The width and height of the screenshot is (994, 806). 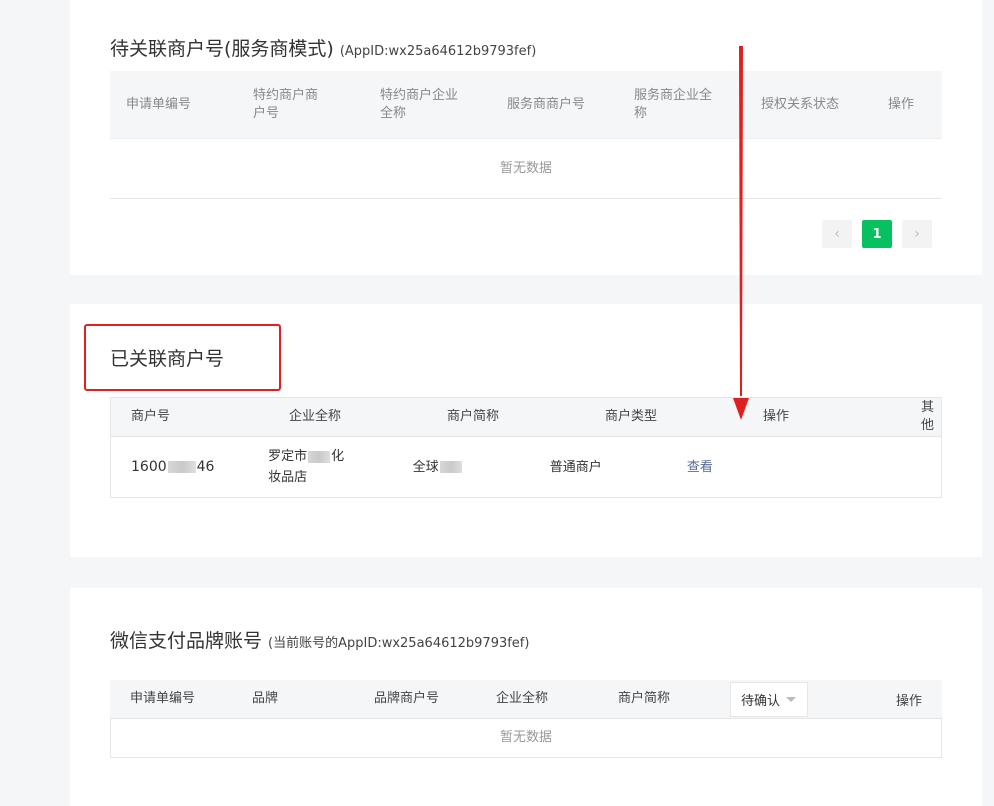 I want to click on prev-page-button: ‹, so click(x=837, y=234).